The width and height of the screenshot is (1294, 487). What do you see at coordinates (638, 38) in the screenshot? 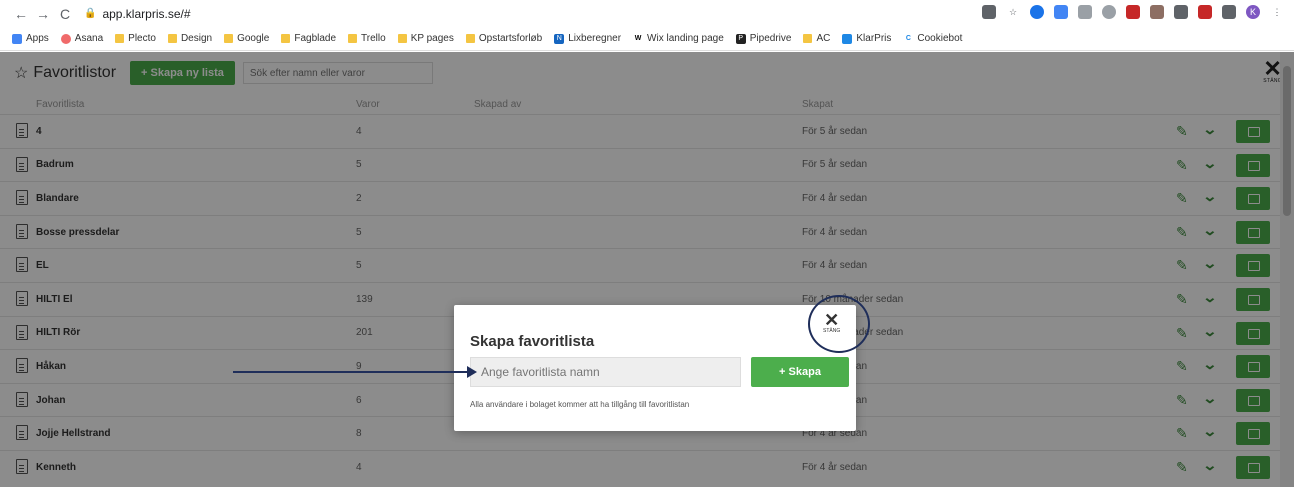
I see `wix-icon: W` at bounding box center [638, 38].